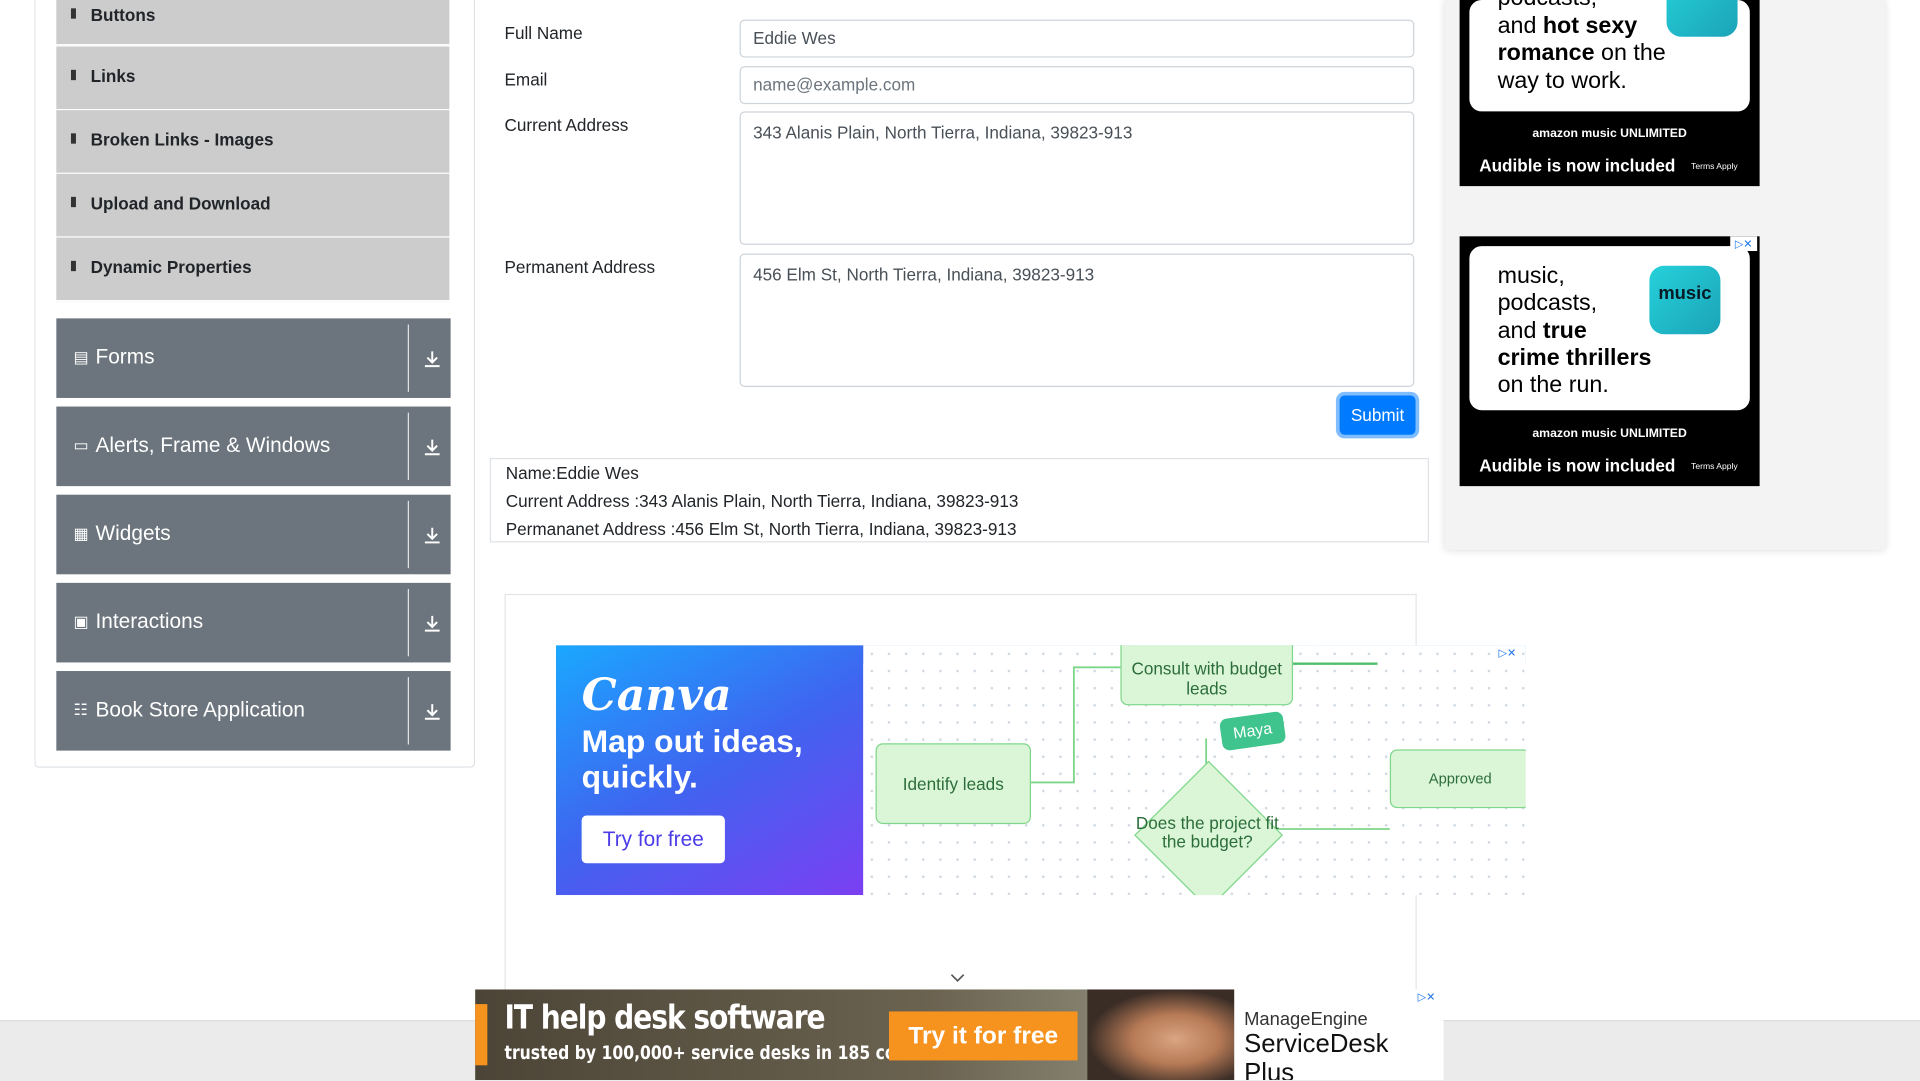  What do you see at coordinates (1377, 415) in the screenshot?
I see `submit-button: Submit` at bounding box center [1377, 415].